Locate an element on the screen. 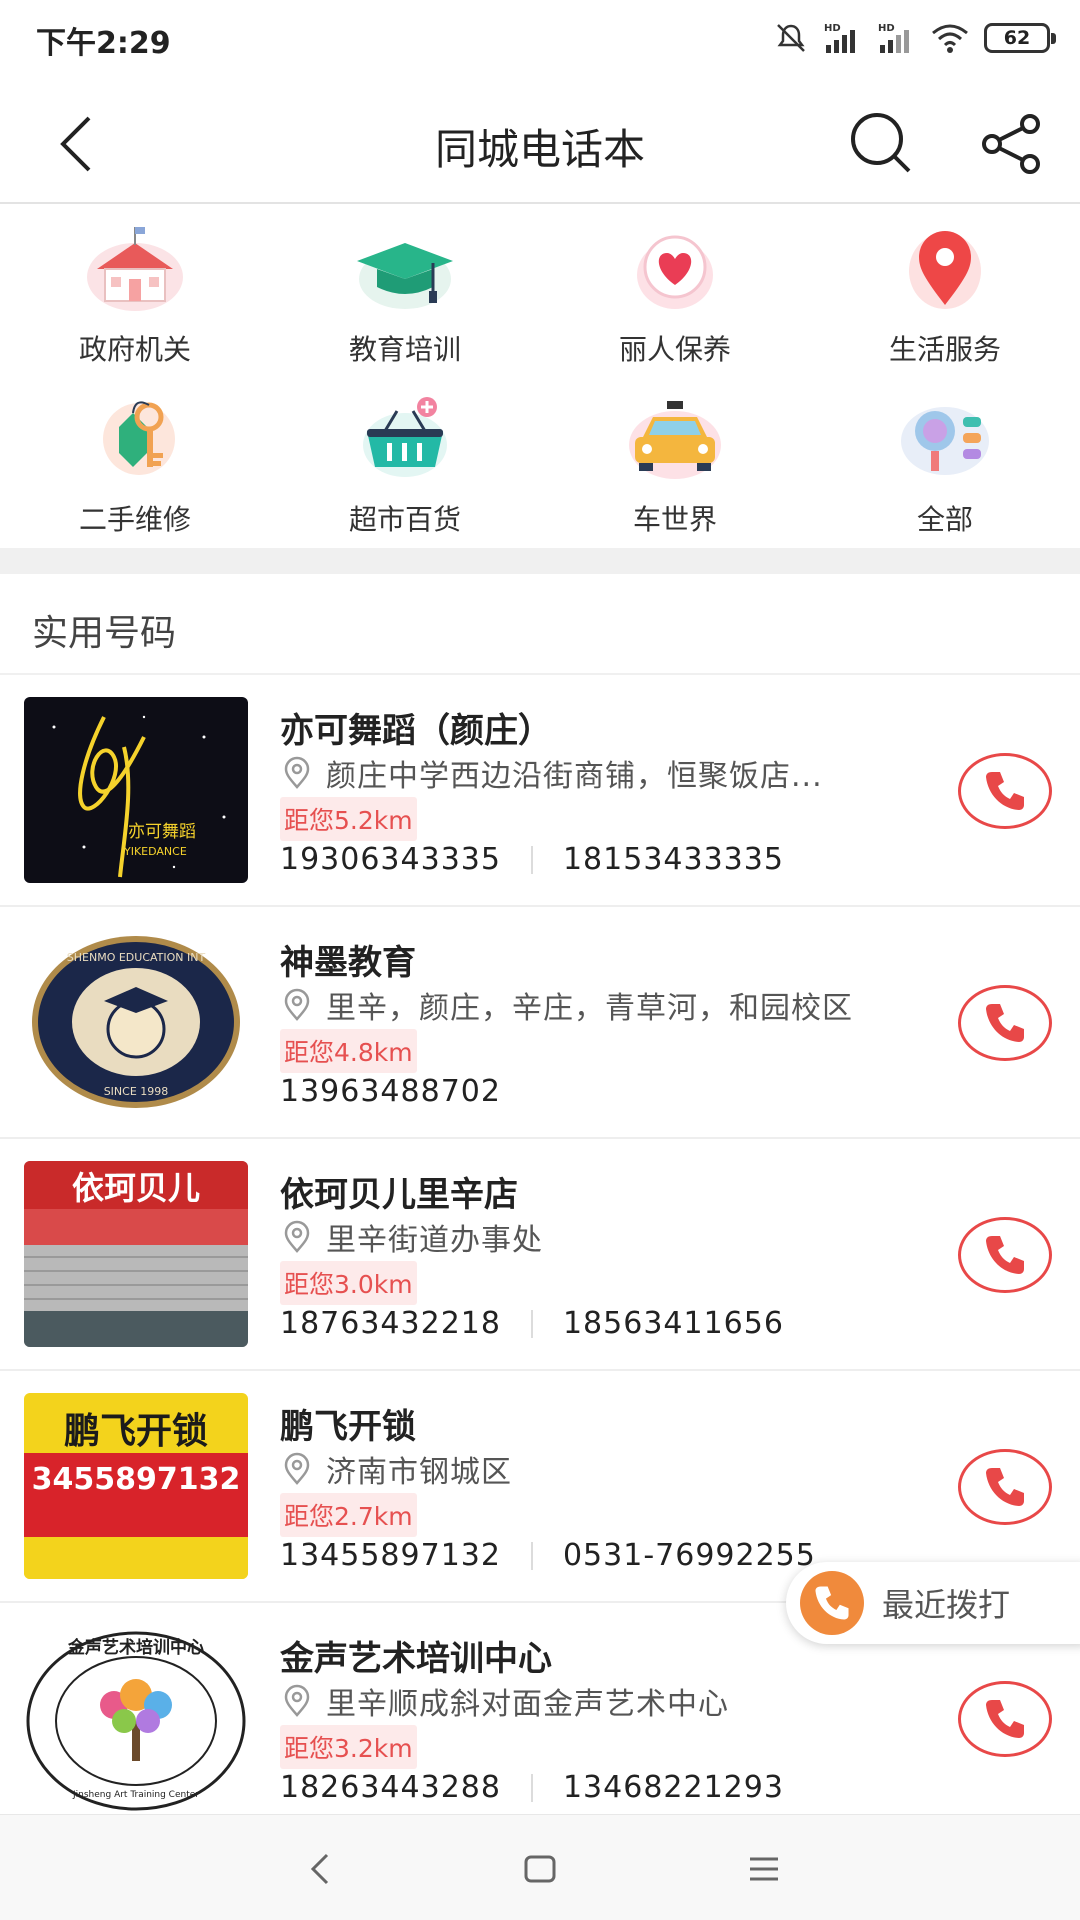 The width and height of the screenshot is (1080, 1920). category-label: 生活服务 is located at coordinates (944, 349).